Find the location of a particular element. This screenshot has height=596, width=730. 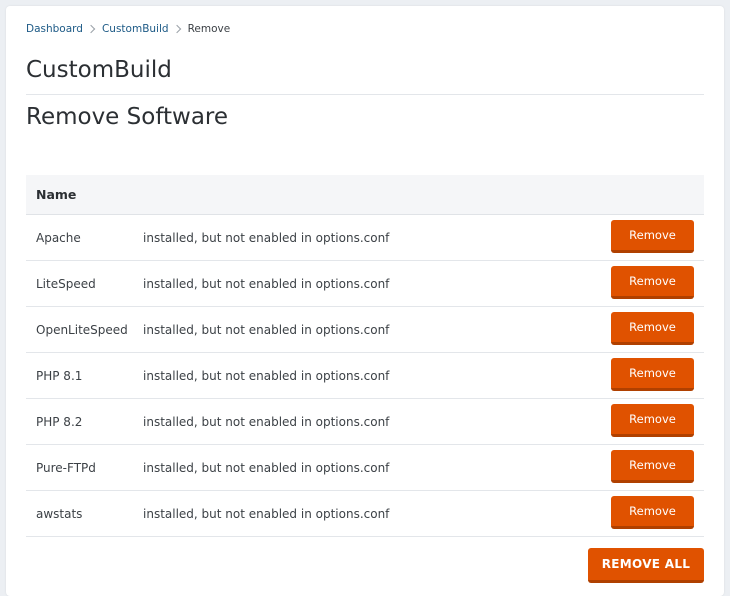

software-name: PHP 8.1 is located at coordinates (59, 375).